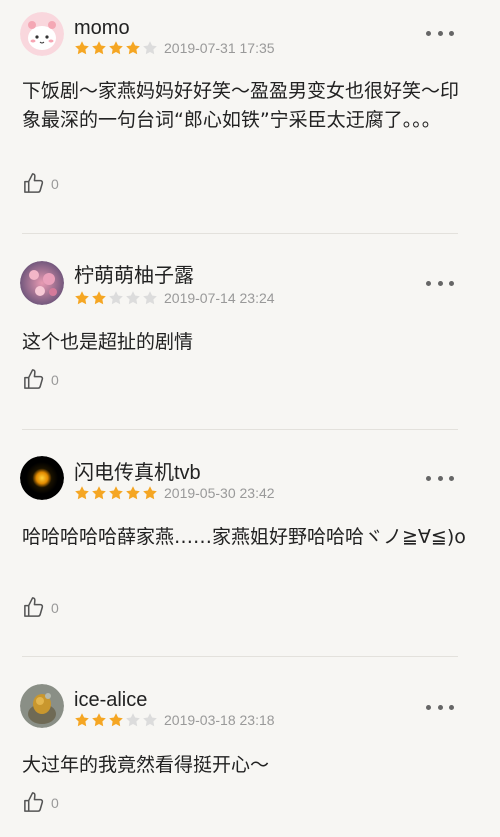  What do you see at coordinates (219, 48) in the screenshot?
I see `timestamp: 2019-07-31 17:35` at bounding box center [219, 48].